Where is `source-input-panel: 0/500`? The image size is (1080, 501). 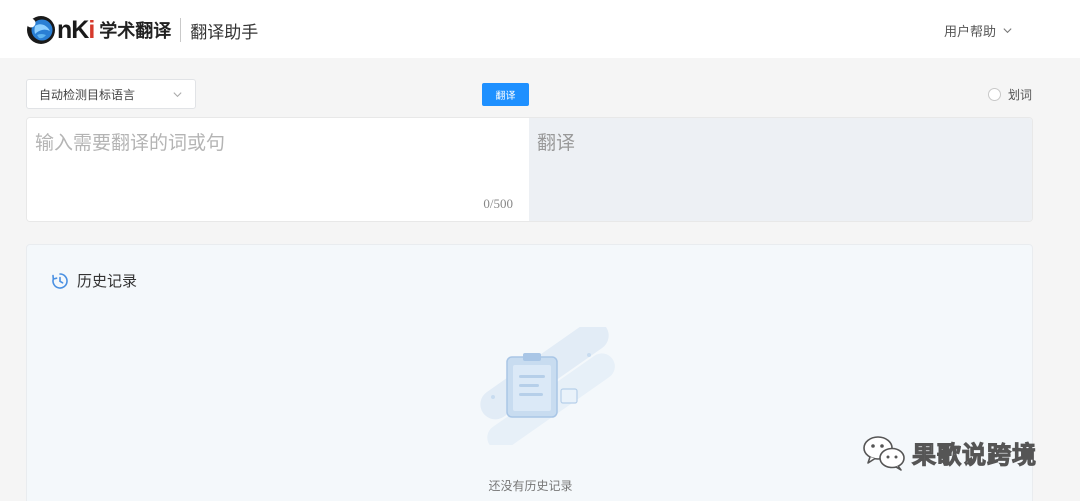
source-input-panel: 0/500 is located at coordinates (278, 169).